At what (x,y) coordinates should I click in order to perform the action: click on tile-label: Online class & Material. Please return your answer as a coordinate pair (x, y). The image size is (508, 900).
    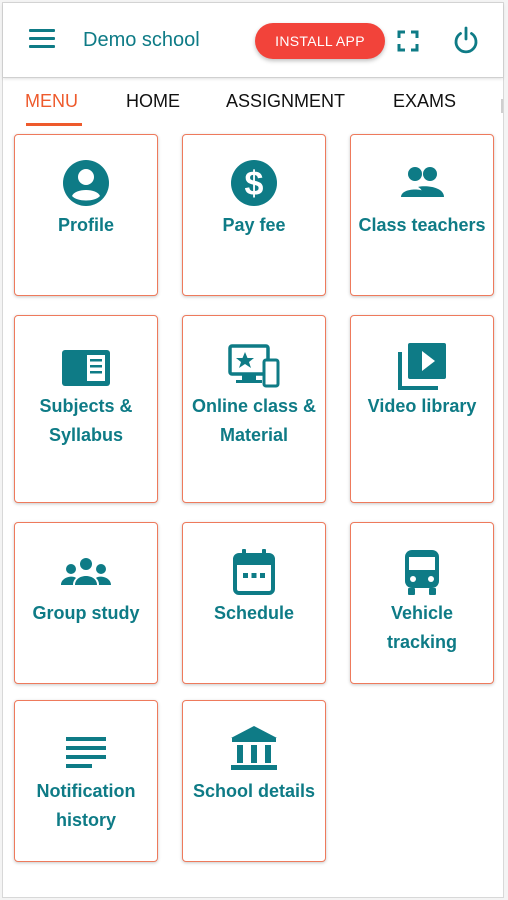
    Looking at the image, I should click on (254, 420).